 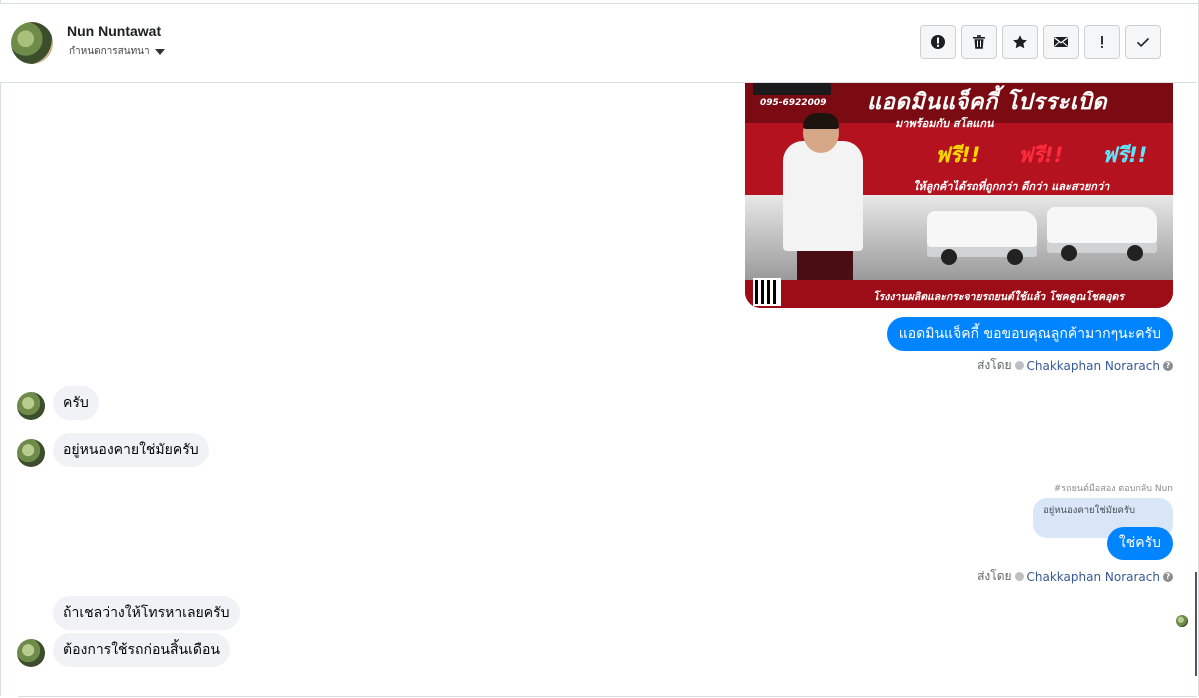 What do you see at coordinates (1029, 334) in the screenshot?
I see `outgoing-message: แอดมินแจ็คกี้ ขอขอบคุณลูกค้ามากๆนะครับ` at bounding box center [1029, 334].